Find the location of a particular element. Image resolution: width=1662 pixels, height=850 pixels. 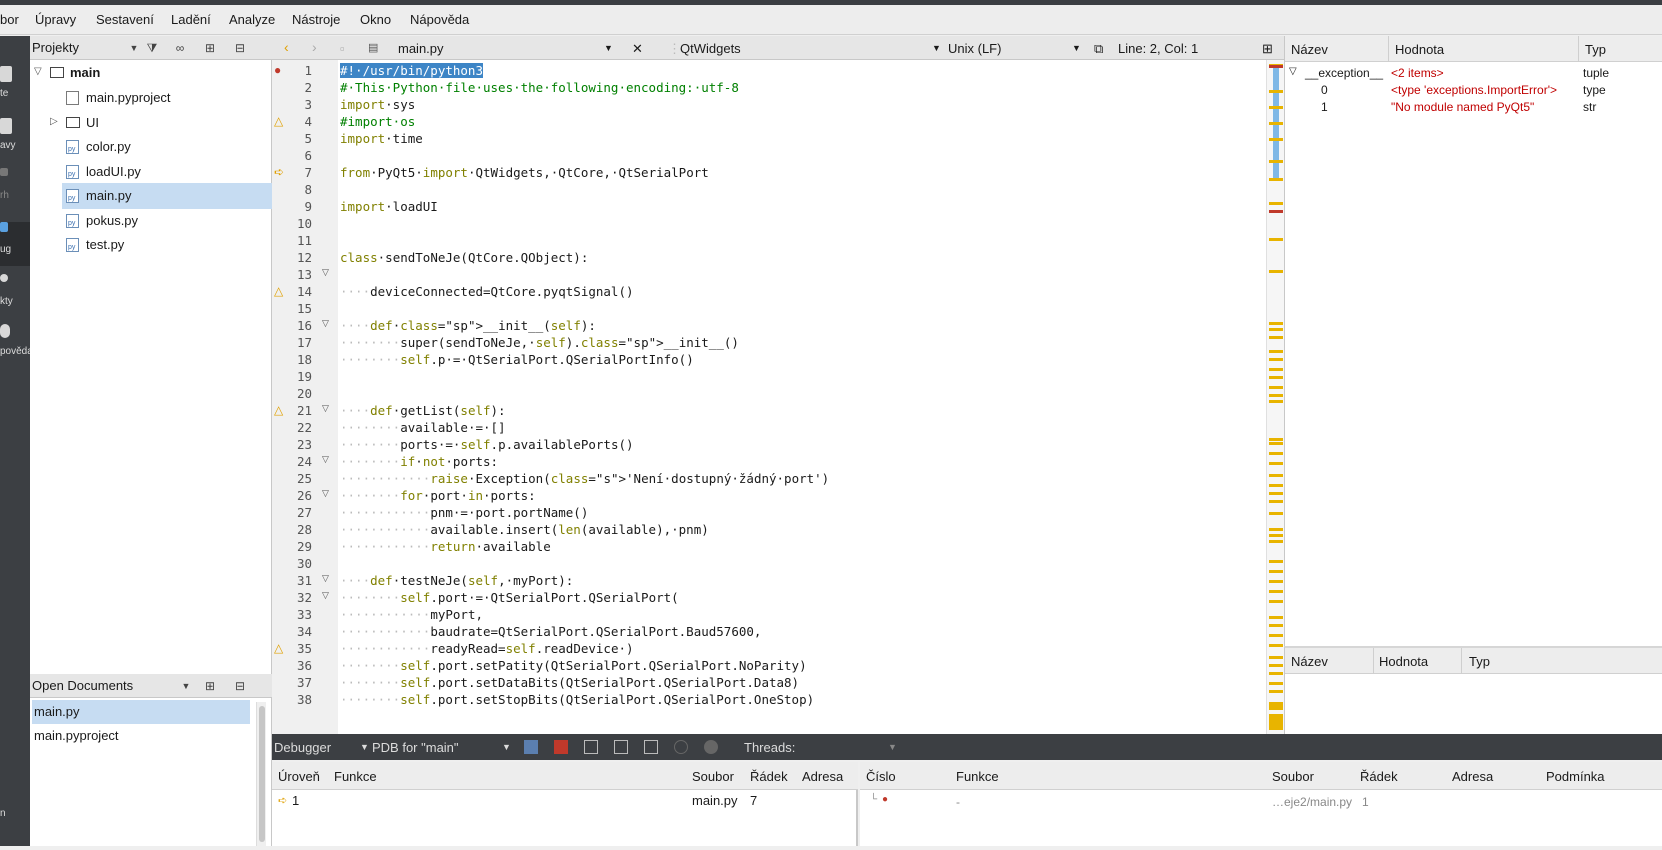

code-line: 27 ············pnm·=·port.portName() is located at coordinates (778, 513).